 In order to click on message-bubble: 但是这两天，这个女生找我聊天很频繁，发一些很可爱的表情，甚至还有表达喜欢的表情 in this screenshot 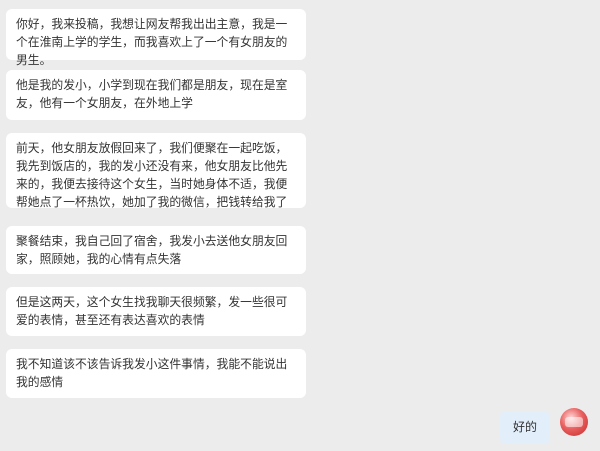, I will do `click(156, 311)`.